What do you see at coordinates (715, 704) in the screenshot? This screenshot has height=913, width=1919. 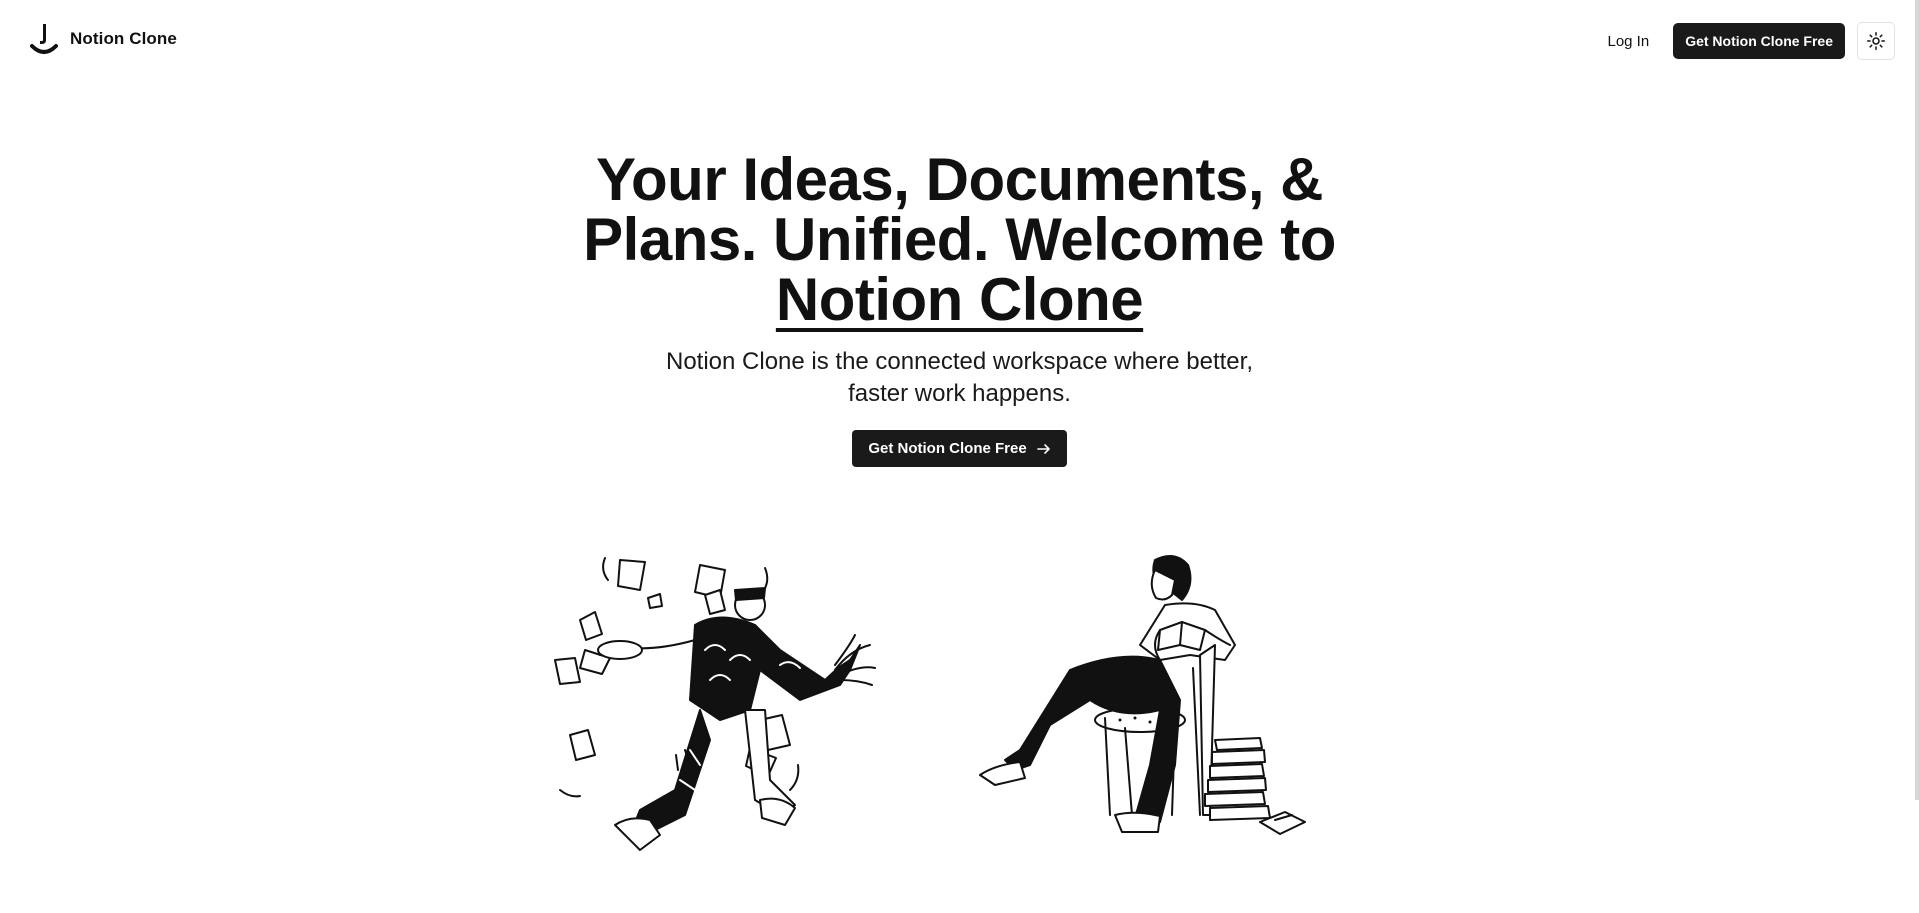 I see `person-juggling-papers-illustration` at bounding box center [715, 704].